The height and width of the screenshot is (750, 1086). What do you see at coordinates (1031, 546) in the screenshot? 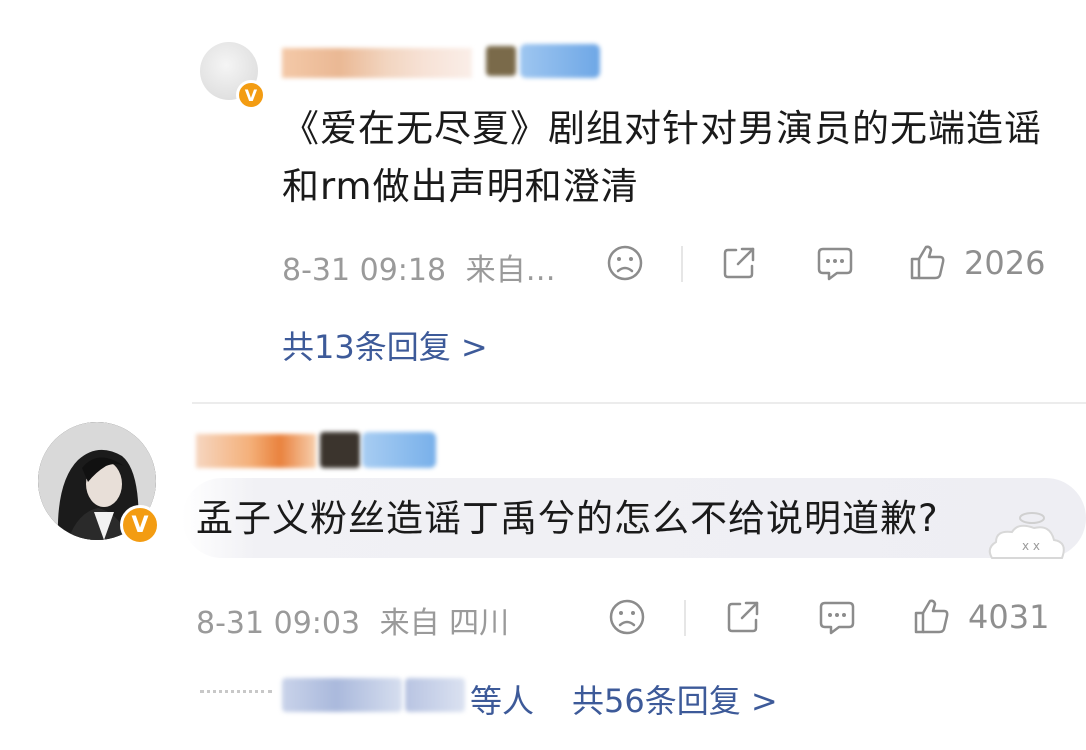
I see `svg-text: x x` at bounding box center [1031, 546].